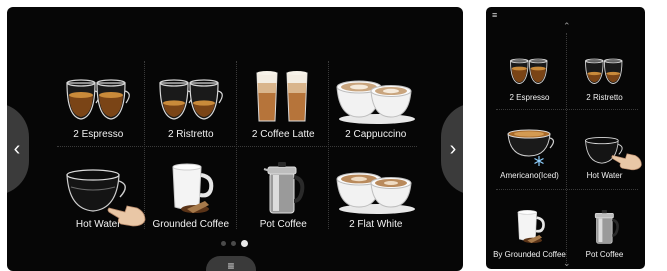 This screenshot has height=271, width=667. I want to click on previous-page-button: ‹, so click(18, 149).